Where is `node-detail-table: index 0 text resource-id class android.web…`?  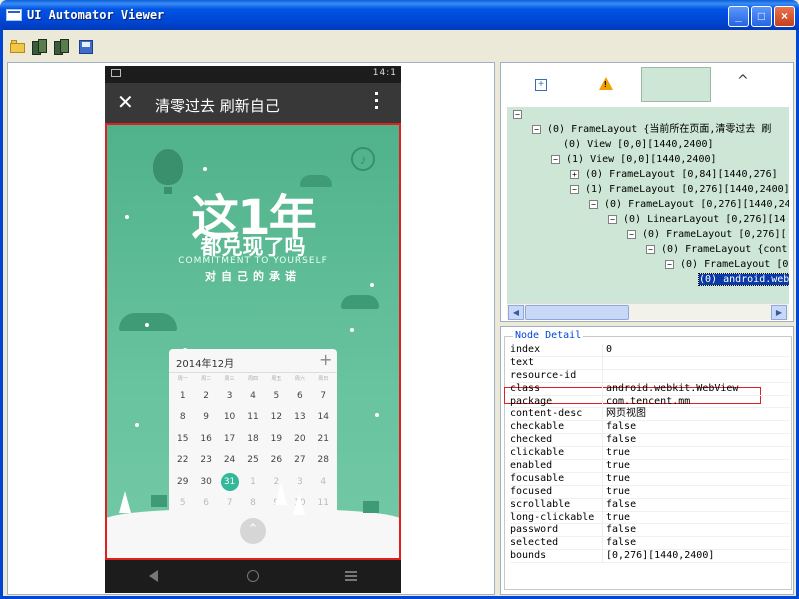 node-detail-table: index 0 text resource-id class android.web… is located at coordinates (647, 454).